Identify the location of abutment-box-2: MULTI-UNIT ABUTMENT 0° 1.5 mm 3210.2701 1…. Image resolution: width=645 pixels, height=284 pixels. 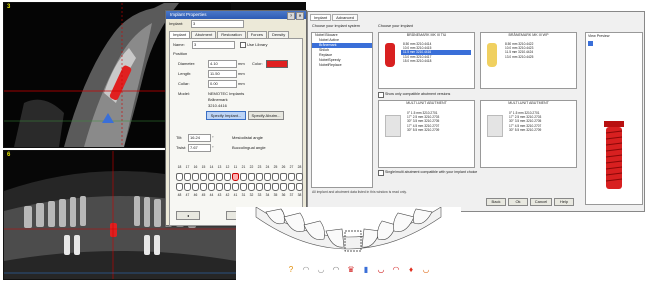
(528, 134).